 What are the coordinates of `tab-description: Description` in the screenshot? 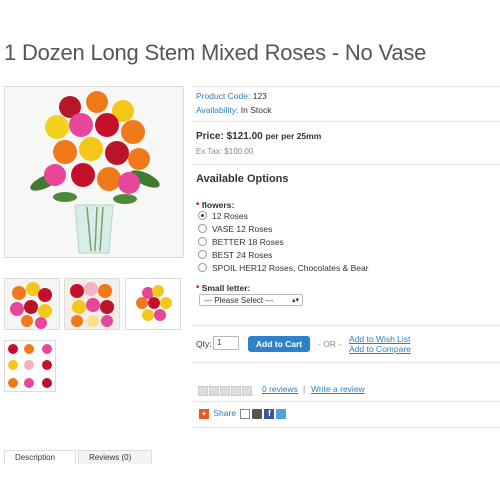 It's located at (40, 457).